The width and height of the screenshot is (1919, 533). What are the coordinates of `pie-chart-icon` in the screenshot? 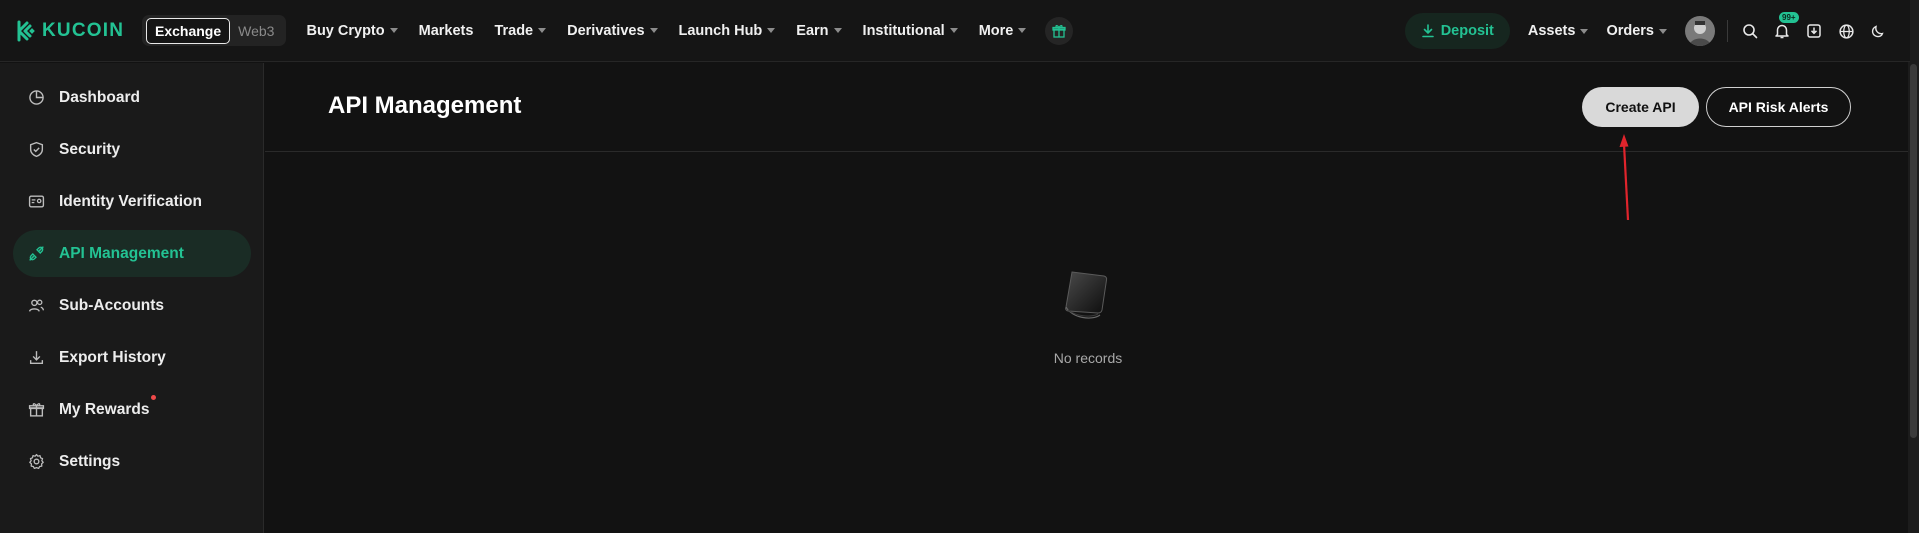 It's located at (36, 98).